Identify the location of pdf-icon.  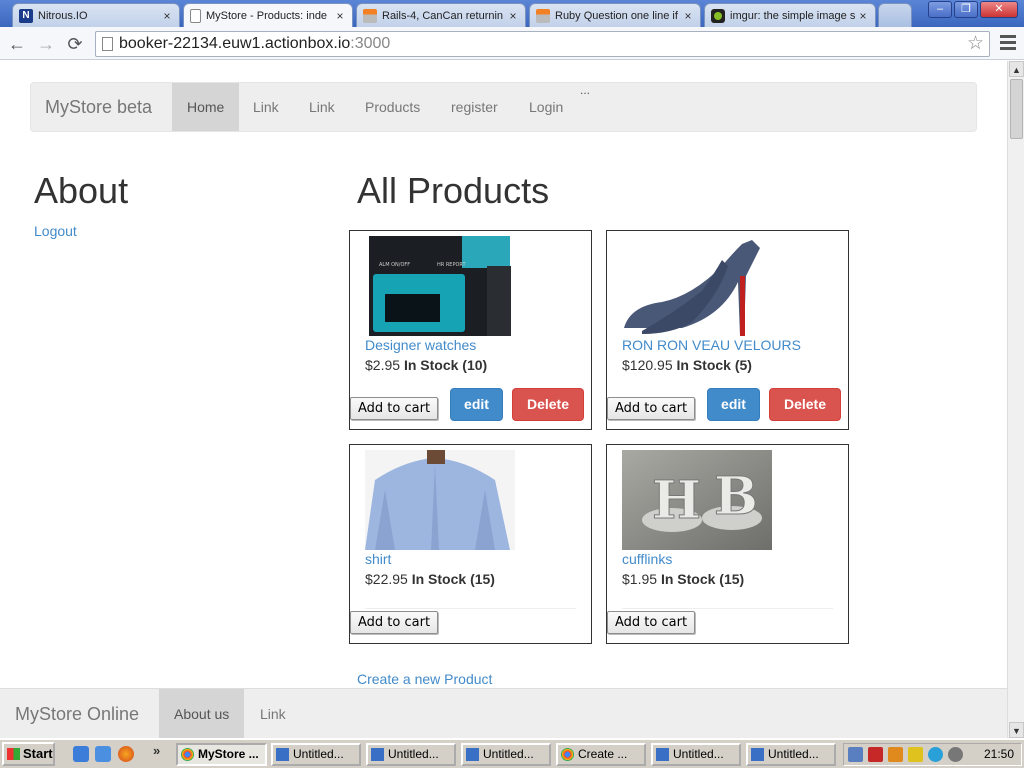
(875, 754).